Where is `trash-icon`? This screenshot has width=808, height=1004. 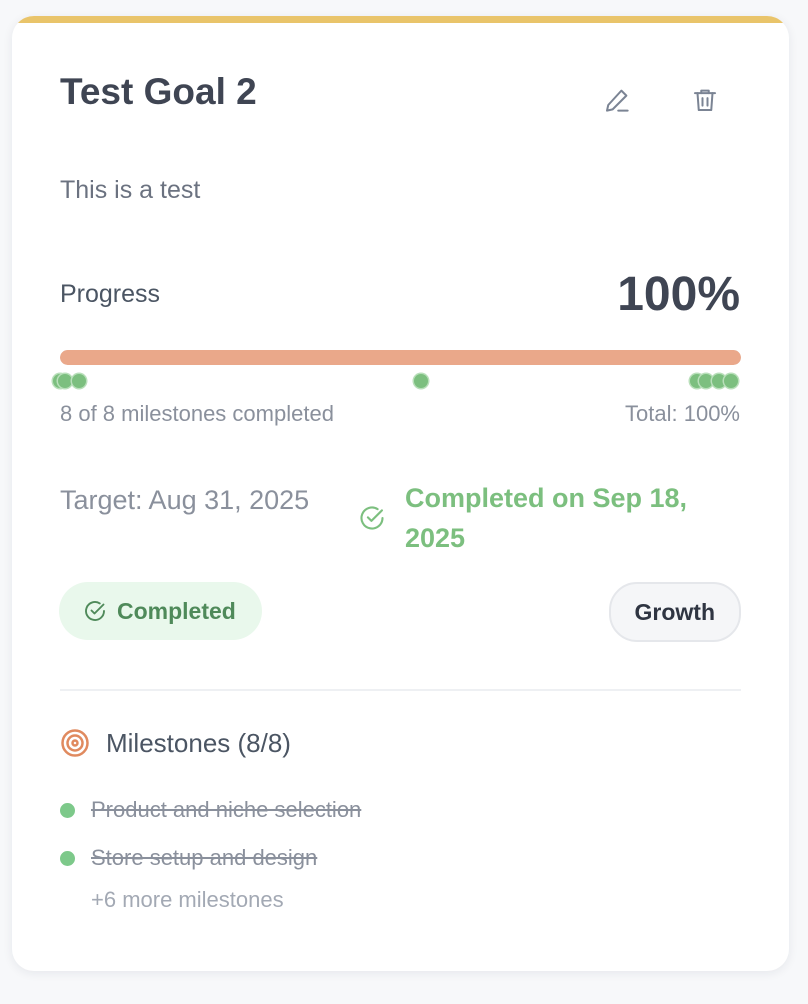 trash-icon is located at coordinates (705, 100).